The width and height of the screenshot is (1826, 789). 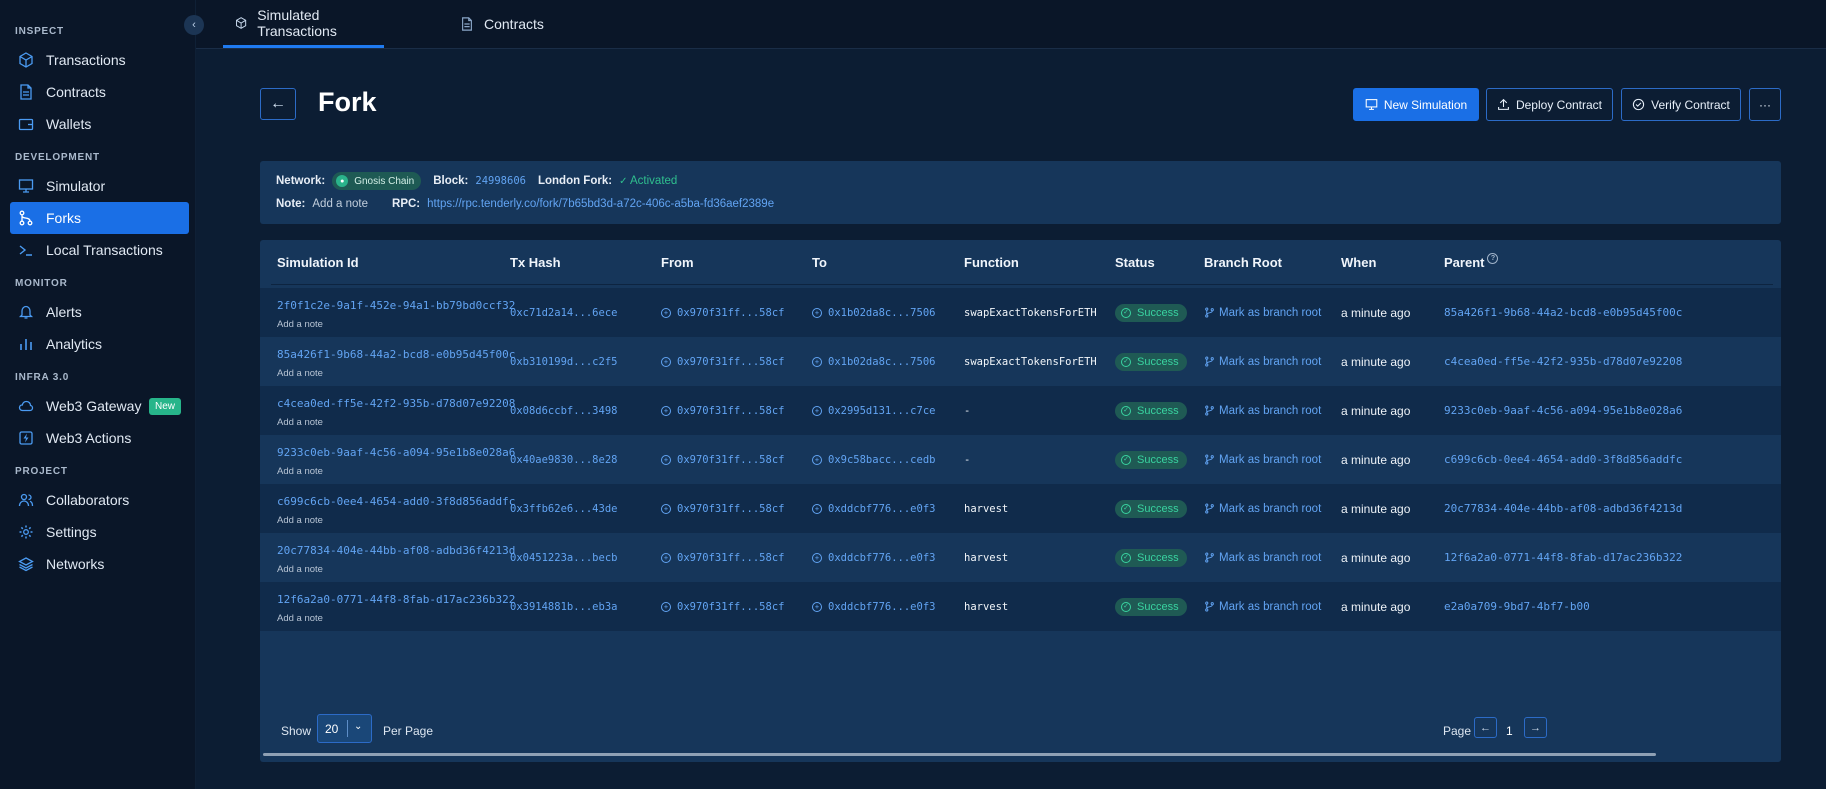 I want to click on collapse-sidebar-button: ‹, so click(x=194, y=25).